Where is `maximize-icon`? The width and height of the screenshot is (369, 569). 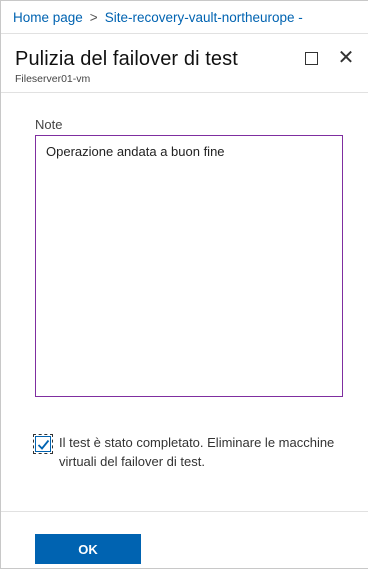
maximize-icon is located at coordinates (311, 58).